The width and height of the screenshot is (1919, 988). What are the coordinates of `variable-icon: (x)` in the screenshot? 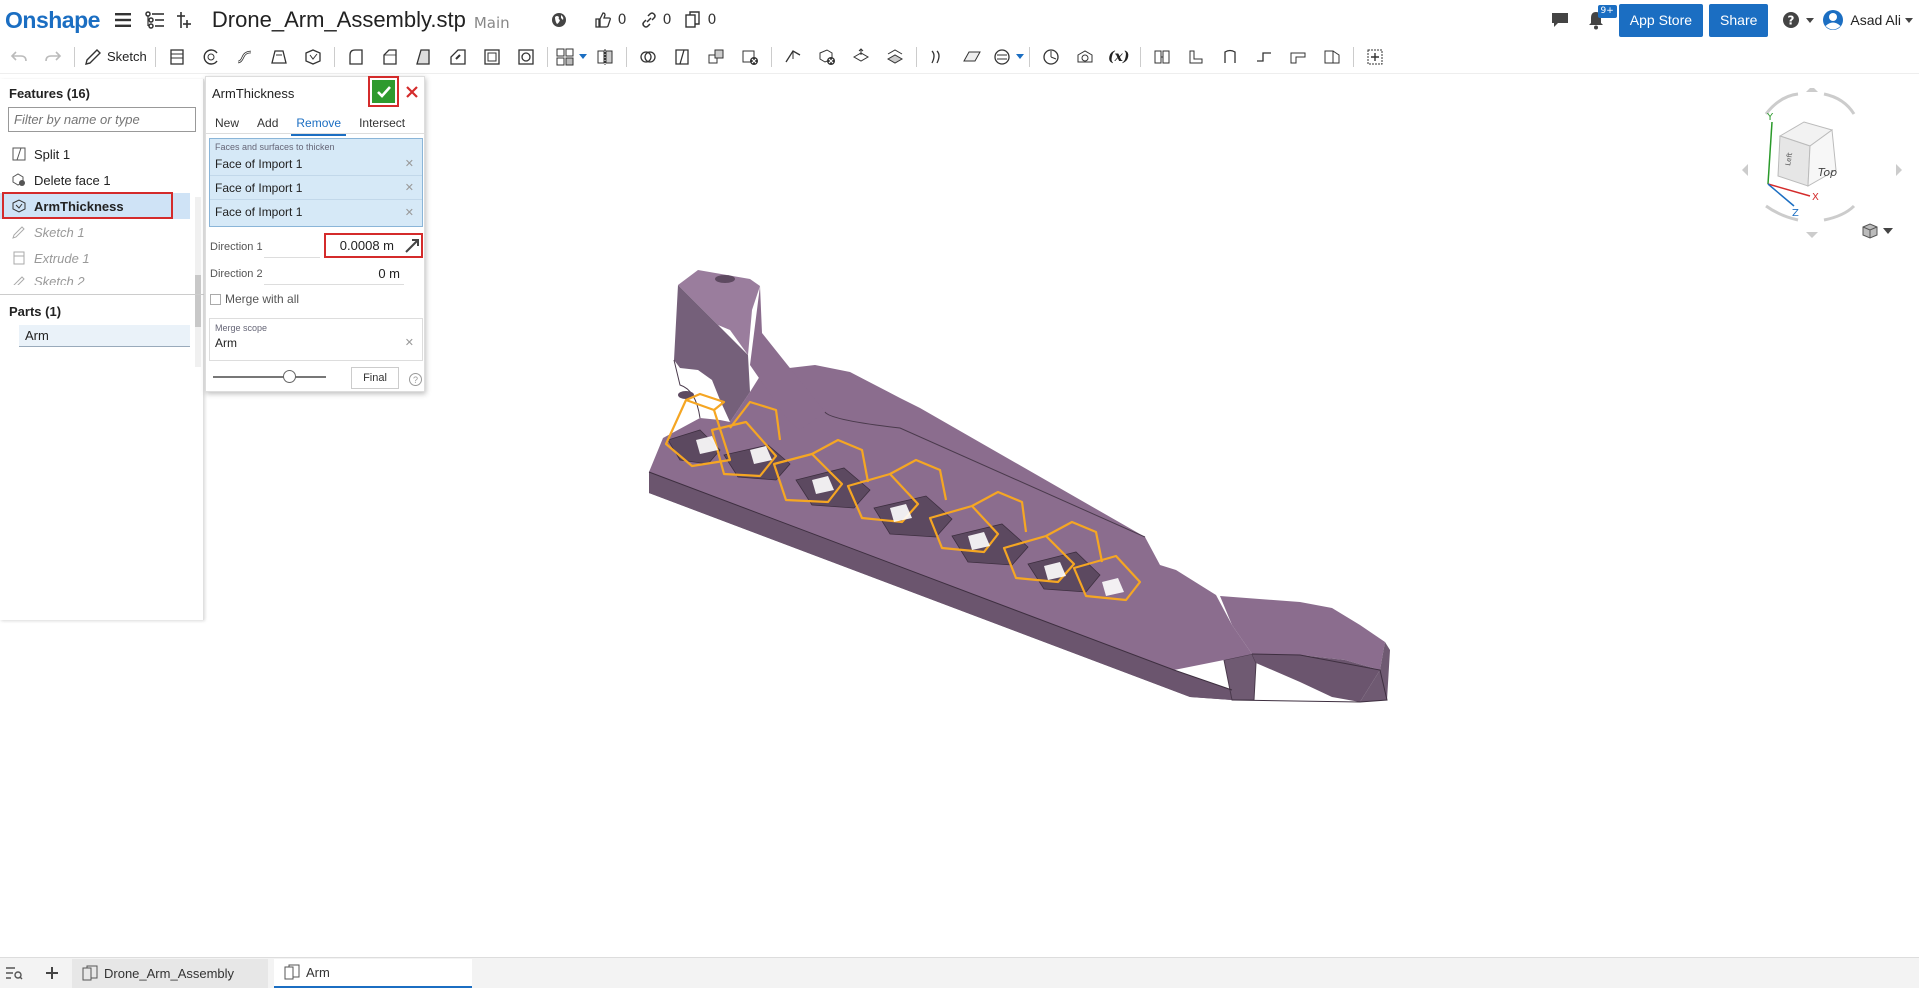 It's located at (1119, 57).